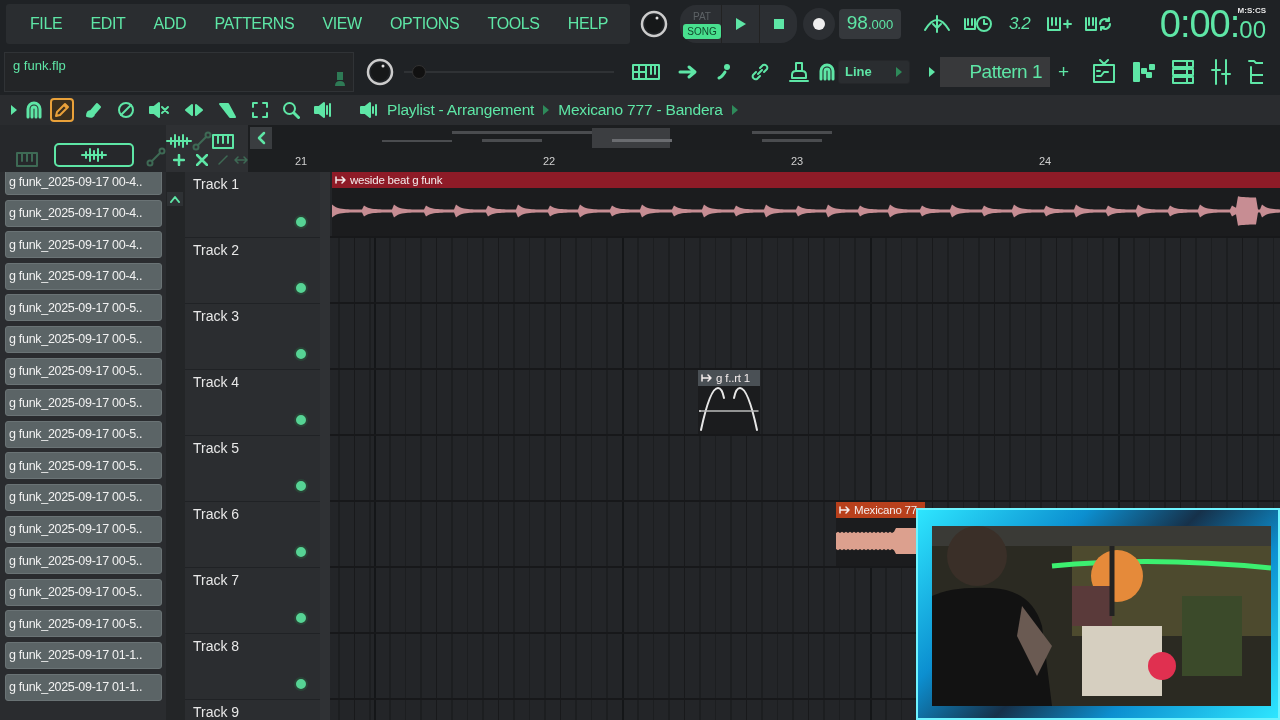 The height and width of the screenshot is (720, 1280). What do you see at coordinates (778, 24) in the screenshot?
I see `stop-icon` at bounding box center [778, 24].